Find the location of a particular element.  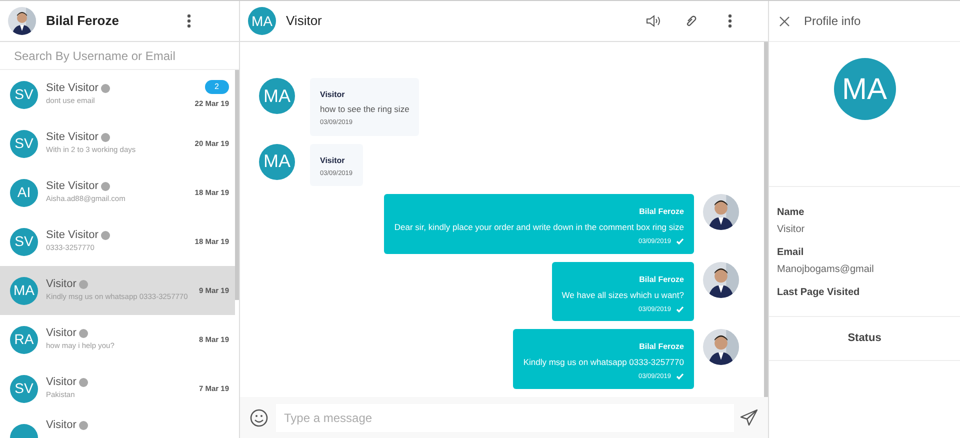

message-text: Kindly msg us on whatsapp 0333-3257770 is located at coordinates (603, 362).